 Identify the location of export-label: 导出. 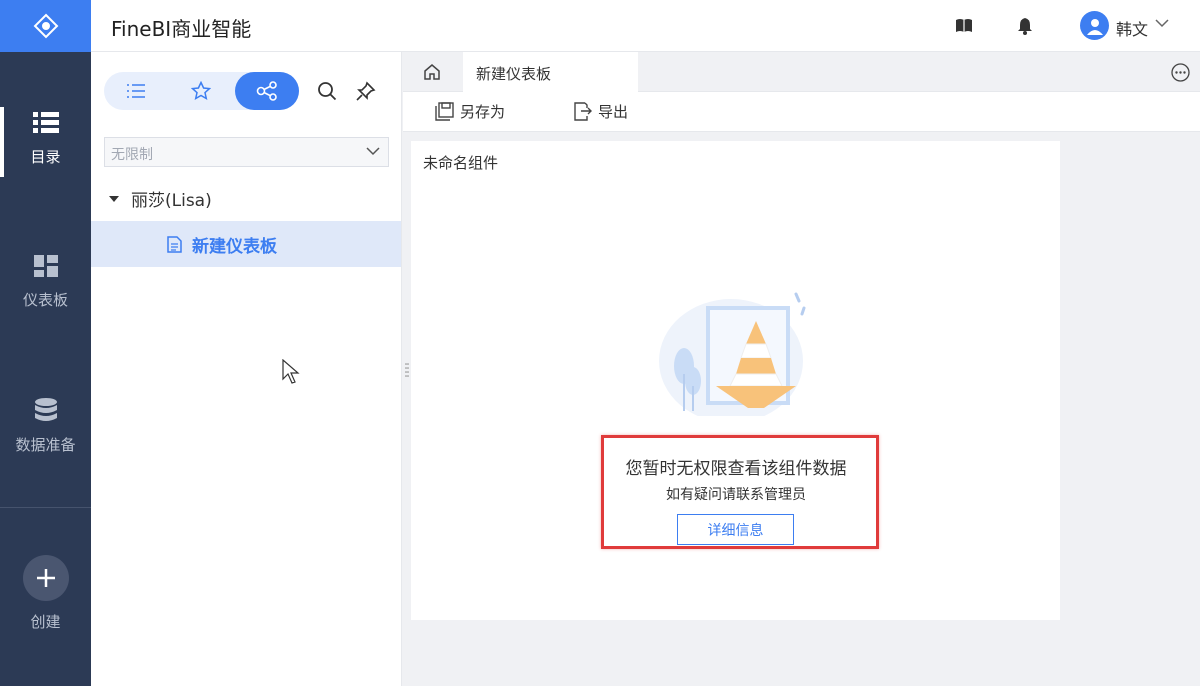
(613, 112).